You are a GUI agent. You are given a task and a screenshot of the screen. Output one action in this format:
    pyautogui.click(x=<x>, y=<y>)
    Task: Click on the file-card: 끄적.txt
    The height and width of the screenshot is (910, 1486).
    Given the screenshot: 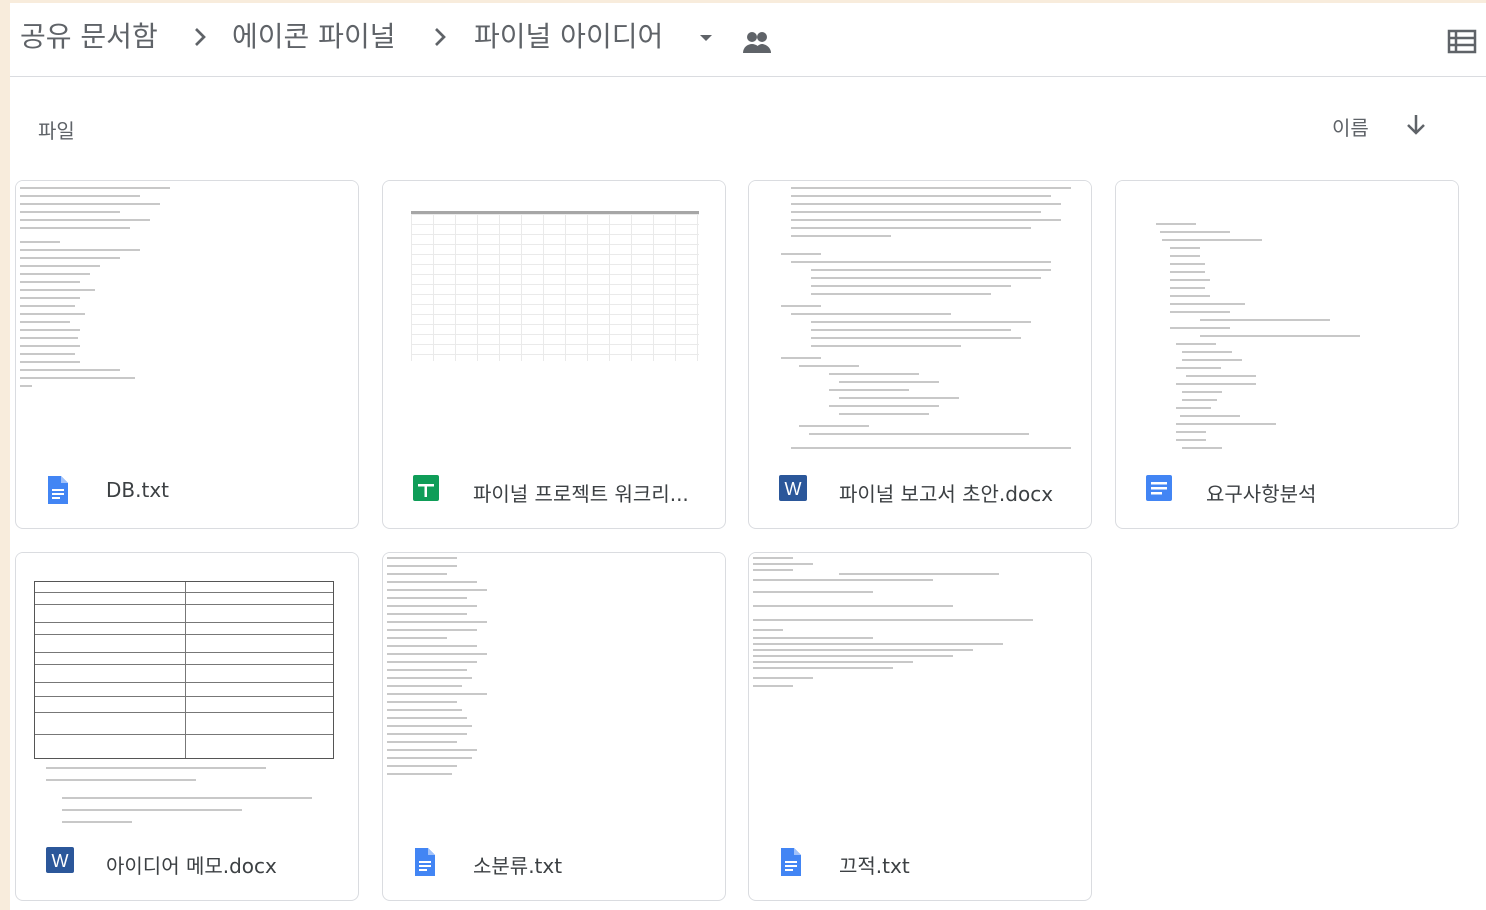 What is the action you would take?
    pyautogui.click(x=920, y=726)
    